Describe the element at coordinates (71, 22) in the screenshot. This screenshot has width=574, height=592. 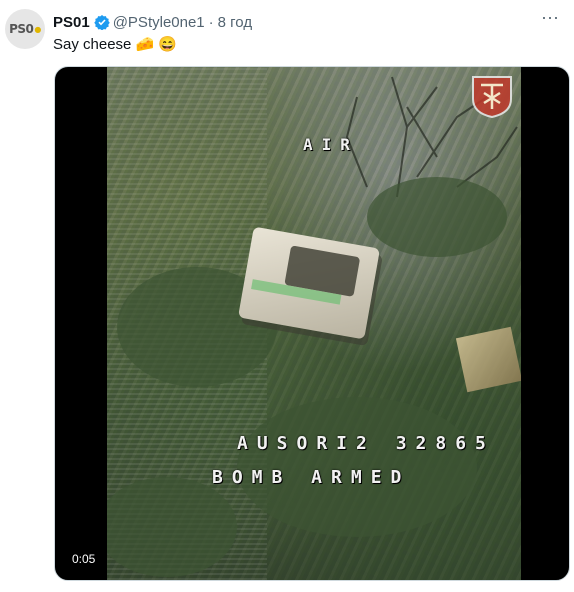
I see `display-name: PS01` at that location.